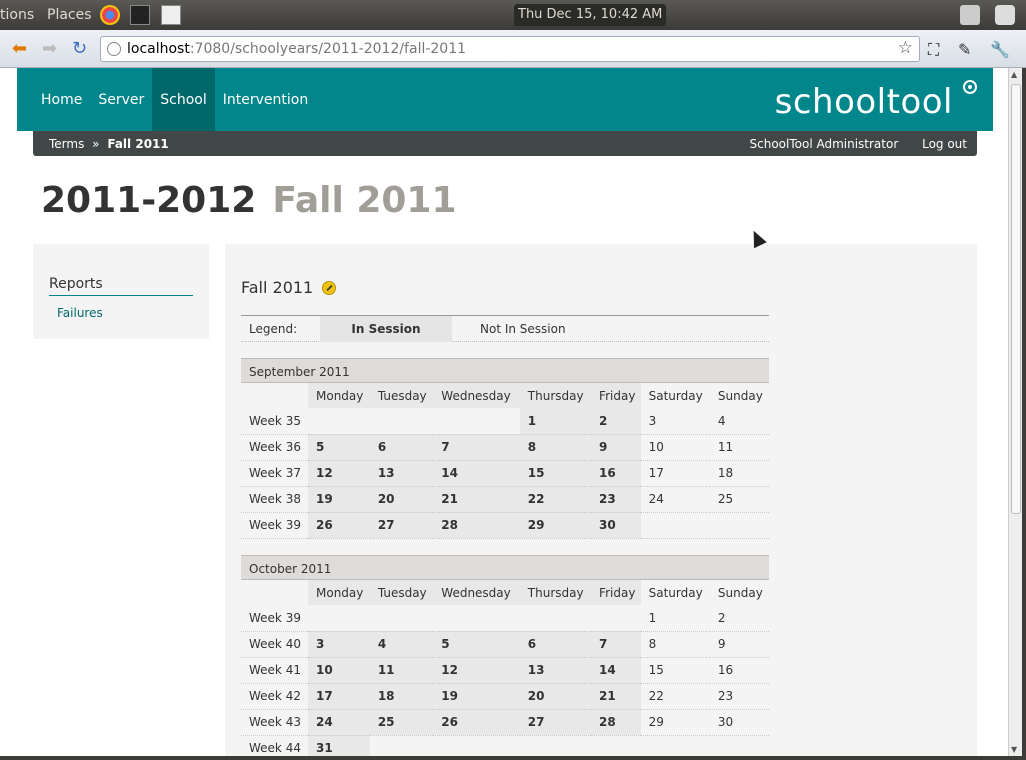 This screenshot has height=760, width=1026. Describe the element at coordinates (339, 644) in the screenshot. I see `day-in-session: 3` at that location.